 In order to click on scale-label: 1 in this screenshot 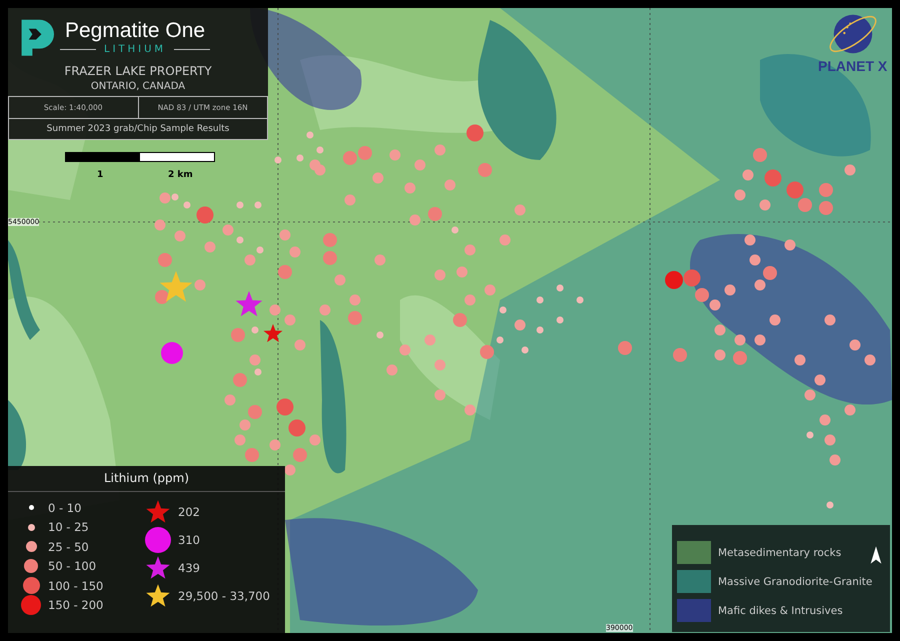, I will do `click(100, 175)`.